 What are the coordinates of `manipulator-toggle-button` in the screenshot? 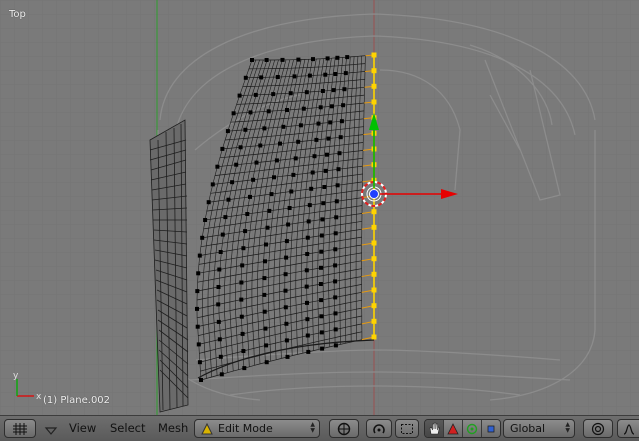 It's located at (434, 428).